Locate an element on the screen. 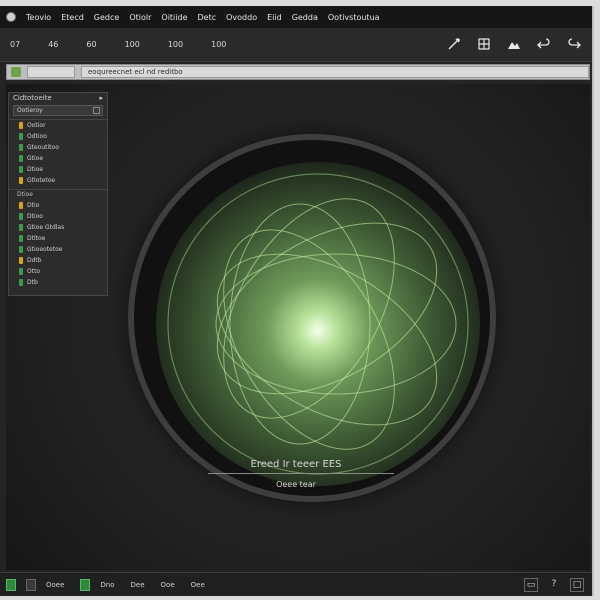  status-item: Oee is located at coordinates (198, 585).